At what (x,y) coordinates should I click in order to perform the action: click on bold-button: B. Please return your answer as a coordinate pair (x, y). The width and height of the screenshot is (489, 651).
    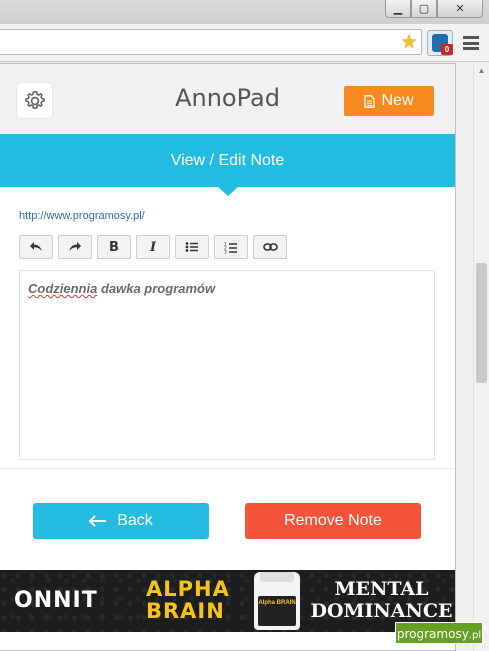
    Looking at the image, I should click on (114, 247).